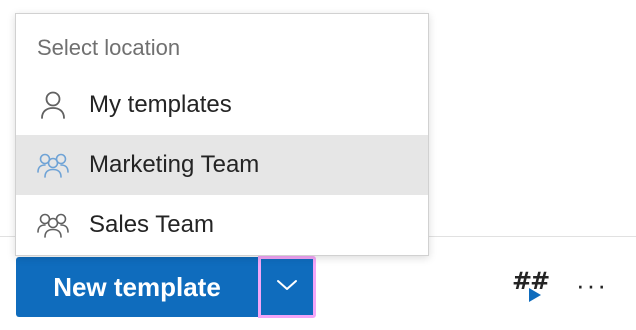 The image size is (636, 330). I want to click on menu-item-my-templates: My templates, so click(222, 105).